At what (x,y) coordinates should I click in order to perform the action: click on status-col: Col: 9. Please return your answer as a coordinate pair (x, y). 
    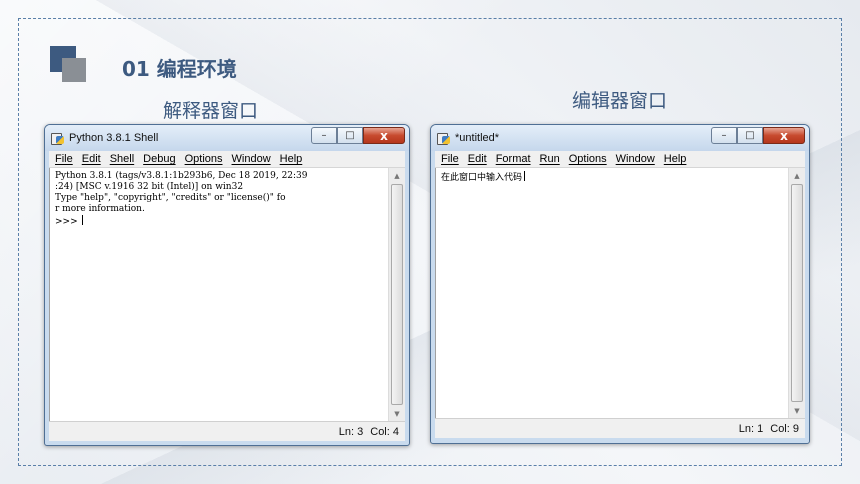
    Looking at the image, I should click on (784, 428).